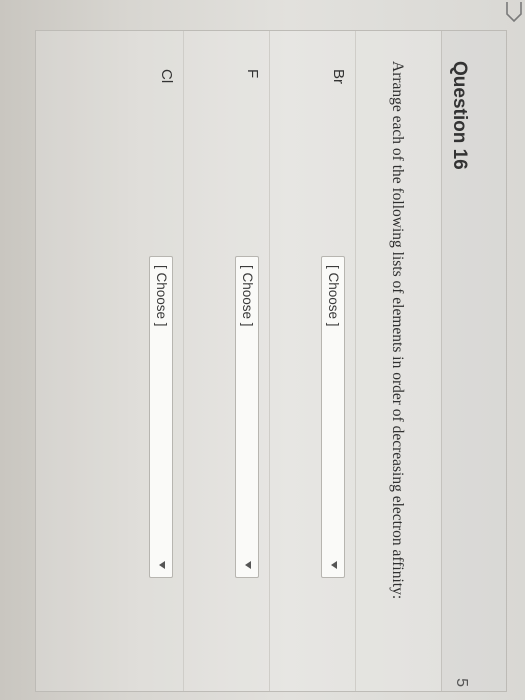  Describe the element at coordinates (514, 12) in the screenshot. I see `arrow-outline-icon` at that location.